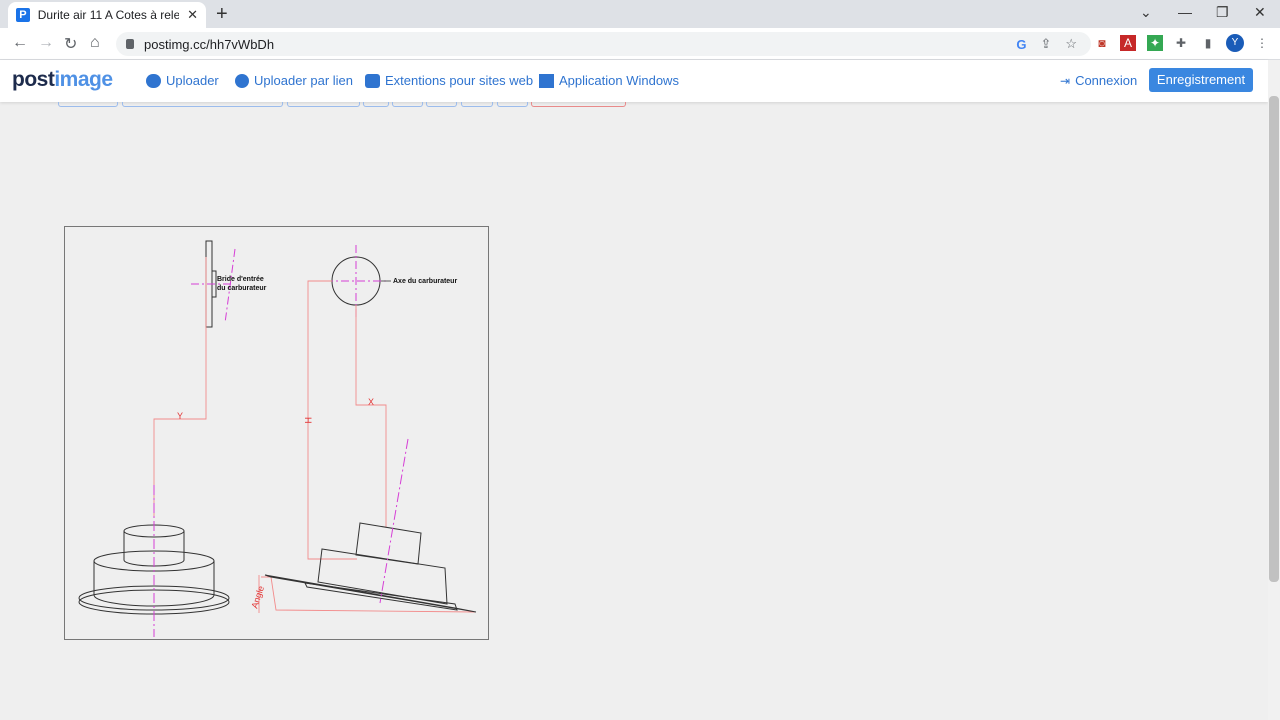 Image resolution: width=1280 pixels, height=720 pixels. Describe the element at coordinates (1155, 43) in the screenshot. I see `colorful-extension-icon: ✦` at that location.